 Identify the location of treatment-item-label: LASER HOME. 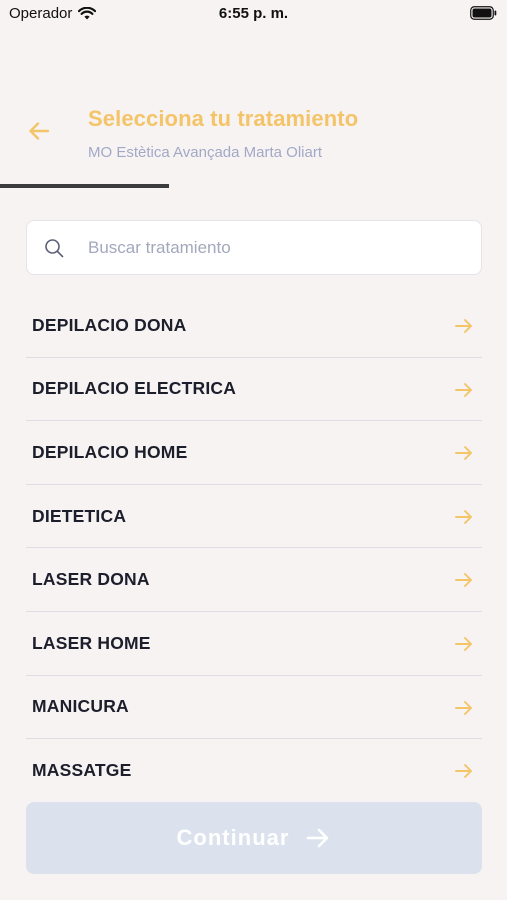
(91, 642).